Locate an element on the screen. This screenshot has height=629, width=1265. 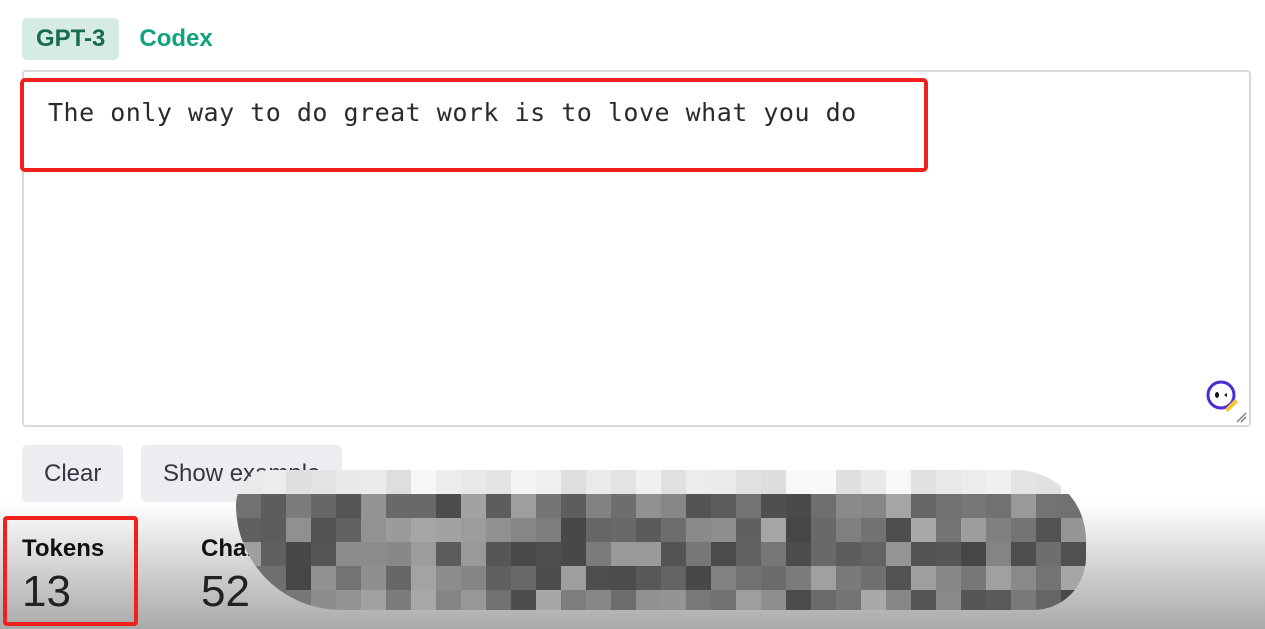
input-highlight-box is located at coordinates (474, 125).